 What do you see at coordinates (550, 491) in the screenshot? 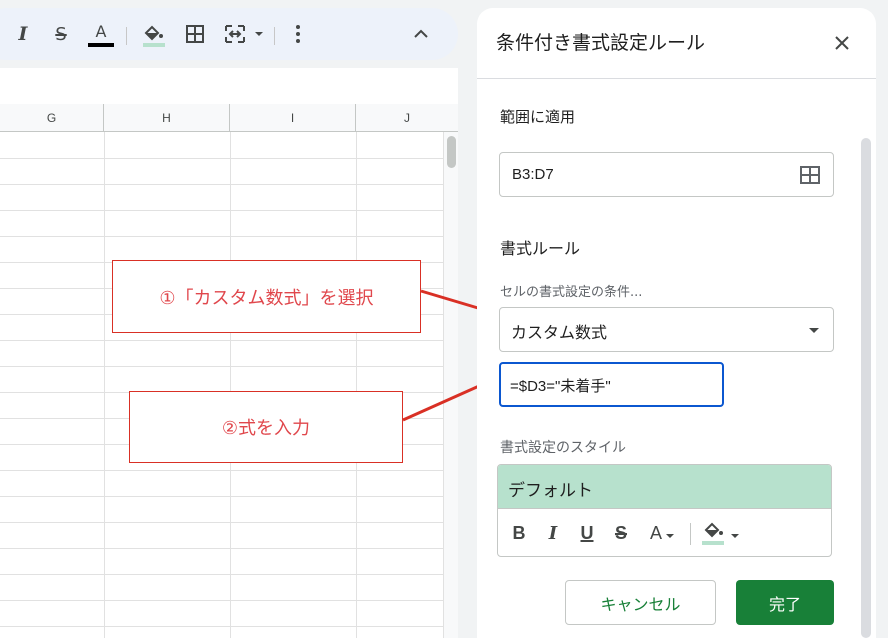
I see `style-preview-text: デフォルト` at bounding box center [550, 491].